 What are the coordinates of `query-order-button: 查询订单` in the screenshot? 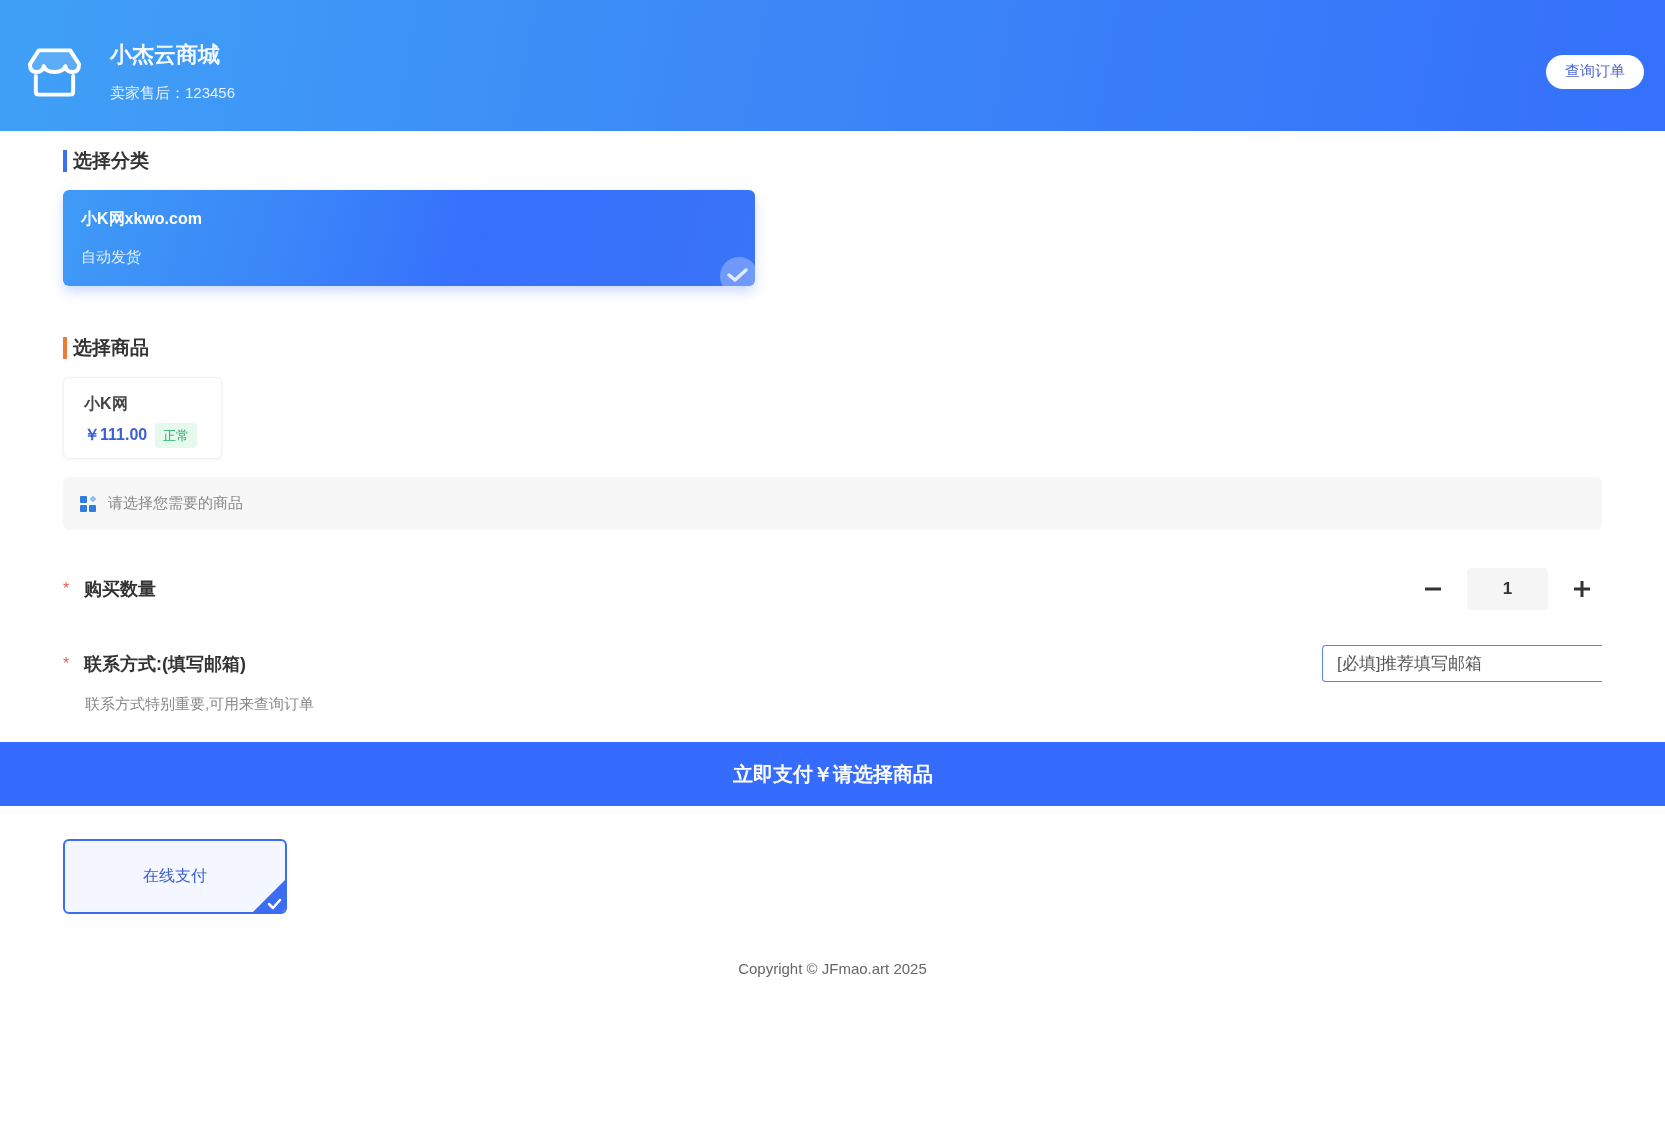 It's located at (1595, 71).